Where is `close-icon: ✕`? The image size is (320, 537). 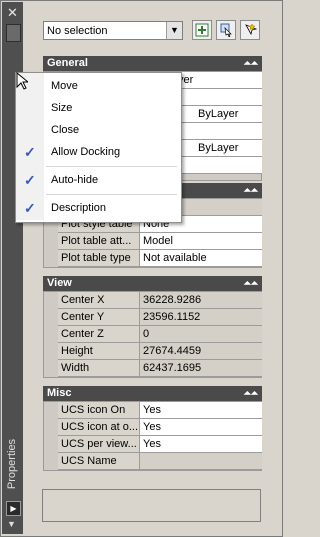
close-icon: ✕ is located at coordinates (12, 12).